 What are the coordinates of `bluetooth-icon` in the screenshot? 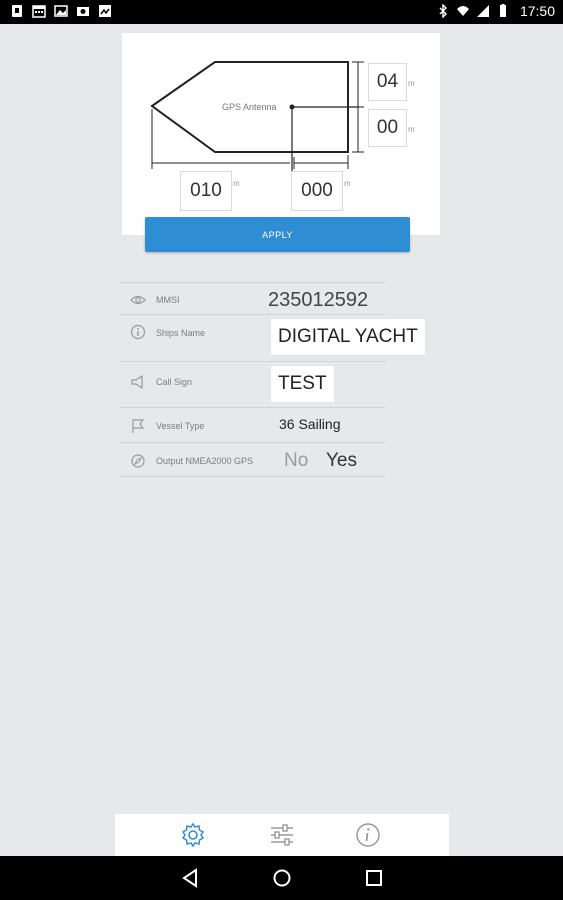 It's located at (443, 11).